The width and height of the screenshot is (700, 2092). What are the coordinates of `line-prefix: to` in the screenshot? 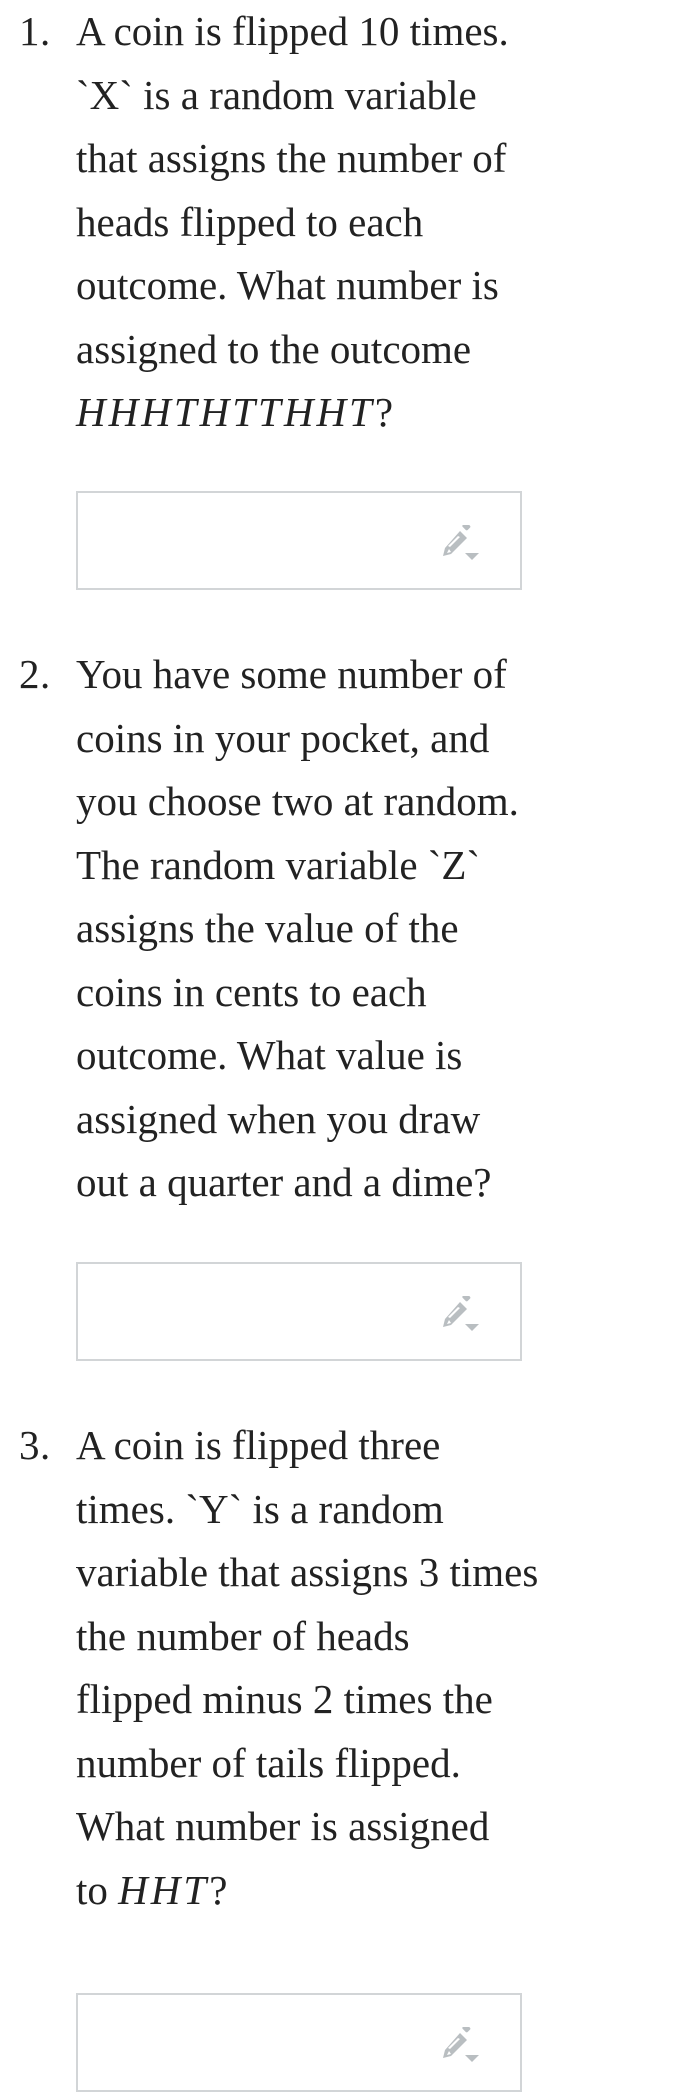 It's located at (97, 1889).